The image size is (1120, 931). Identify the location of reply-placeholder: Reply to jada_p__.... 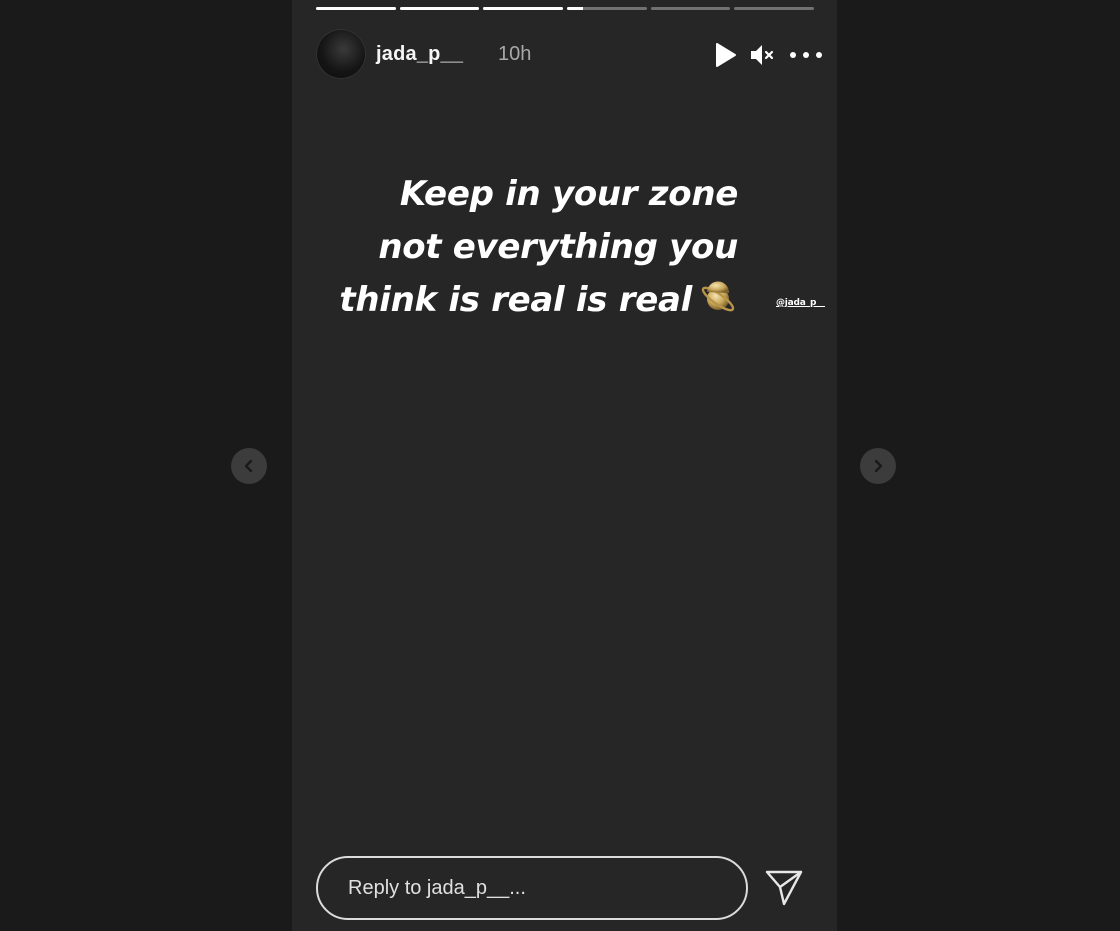
(437, 887).